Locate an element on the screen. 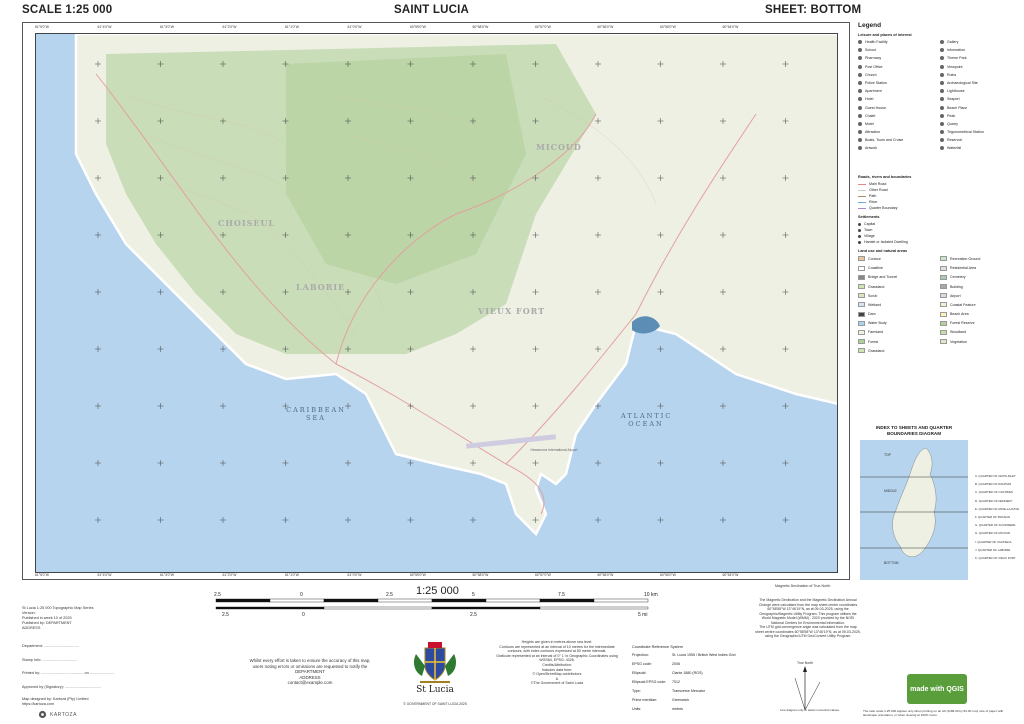 The width and height of the screenshot is (1024, 724). caribbean-sea-label: CARIBBEAN SEA is located at coordinates (316, 414).